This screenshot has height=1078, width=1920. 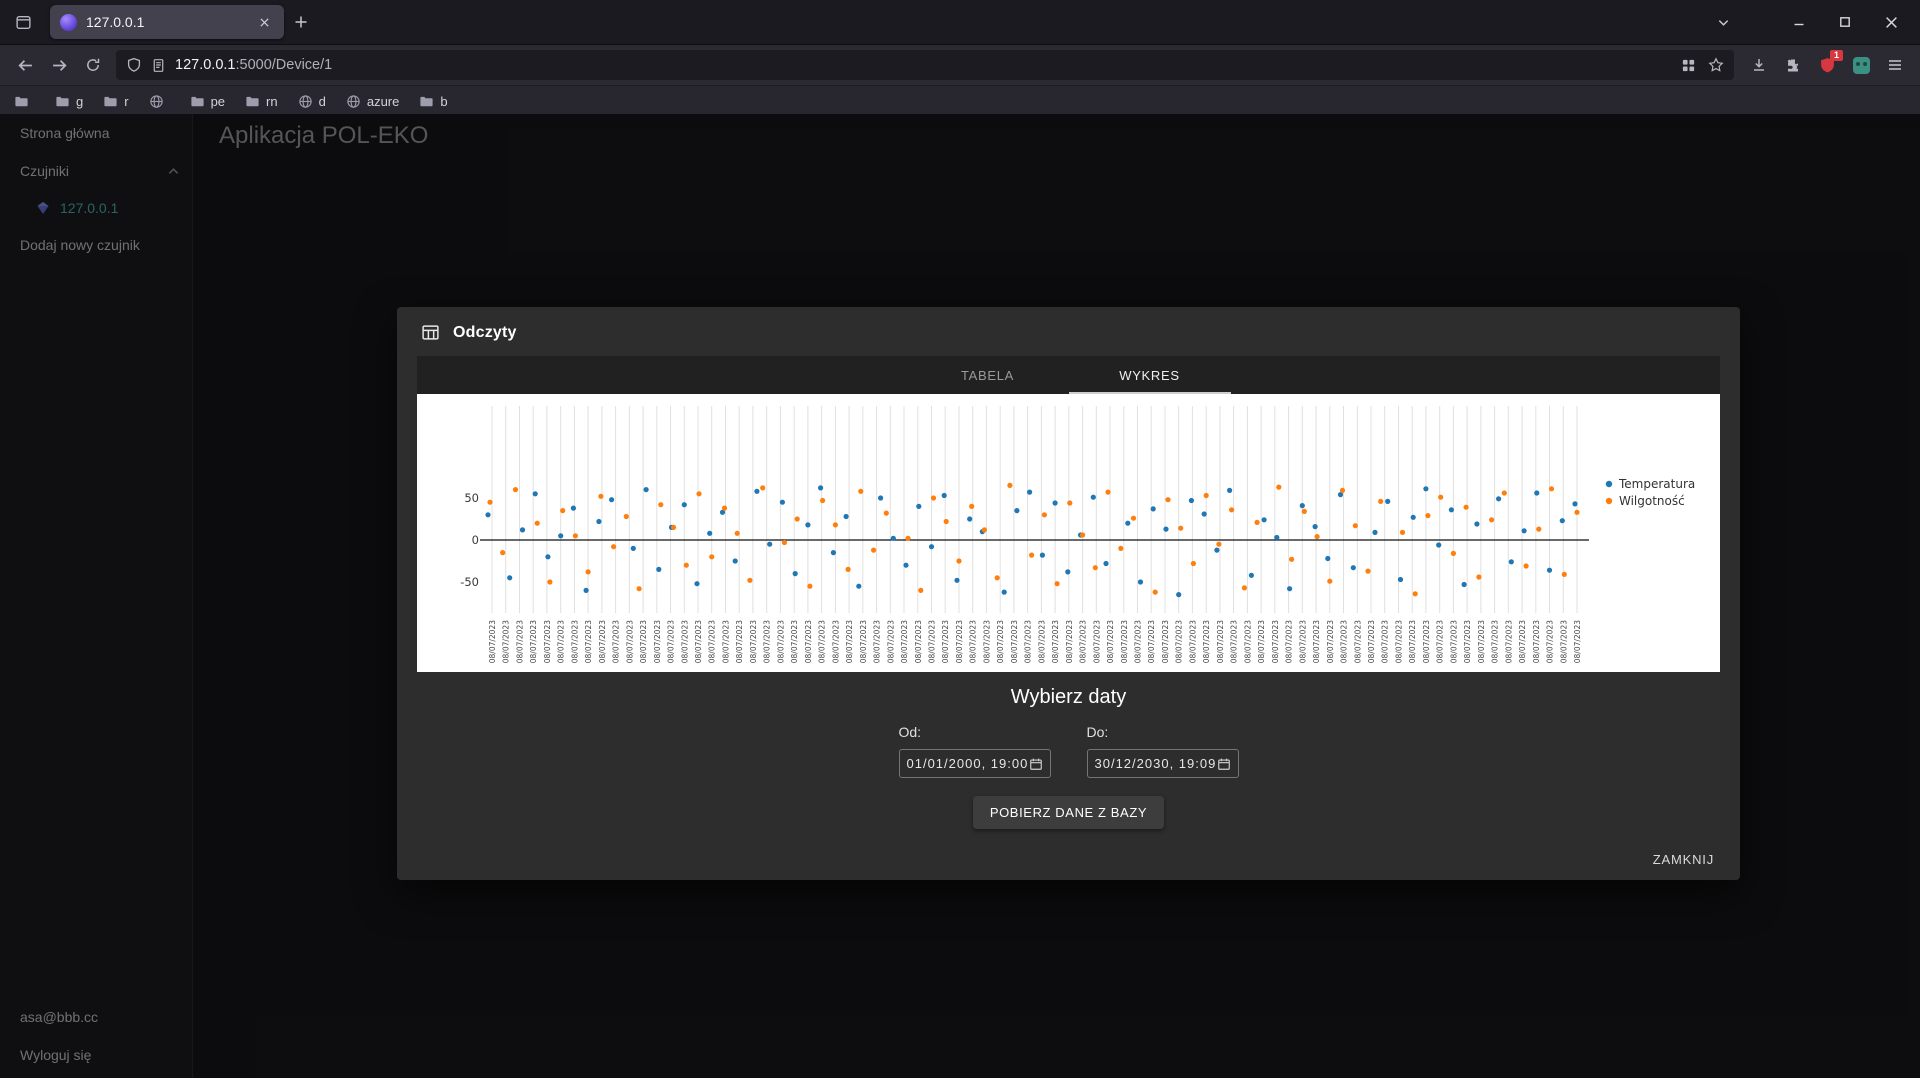 I want to click on svg-text: 50, so click(x=471, y=498).